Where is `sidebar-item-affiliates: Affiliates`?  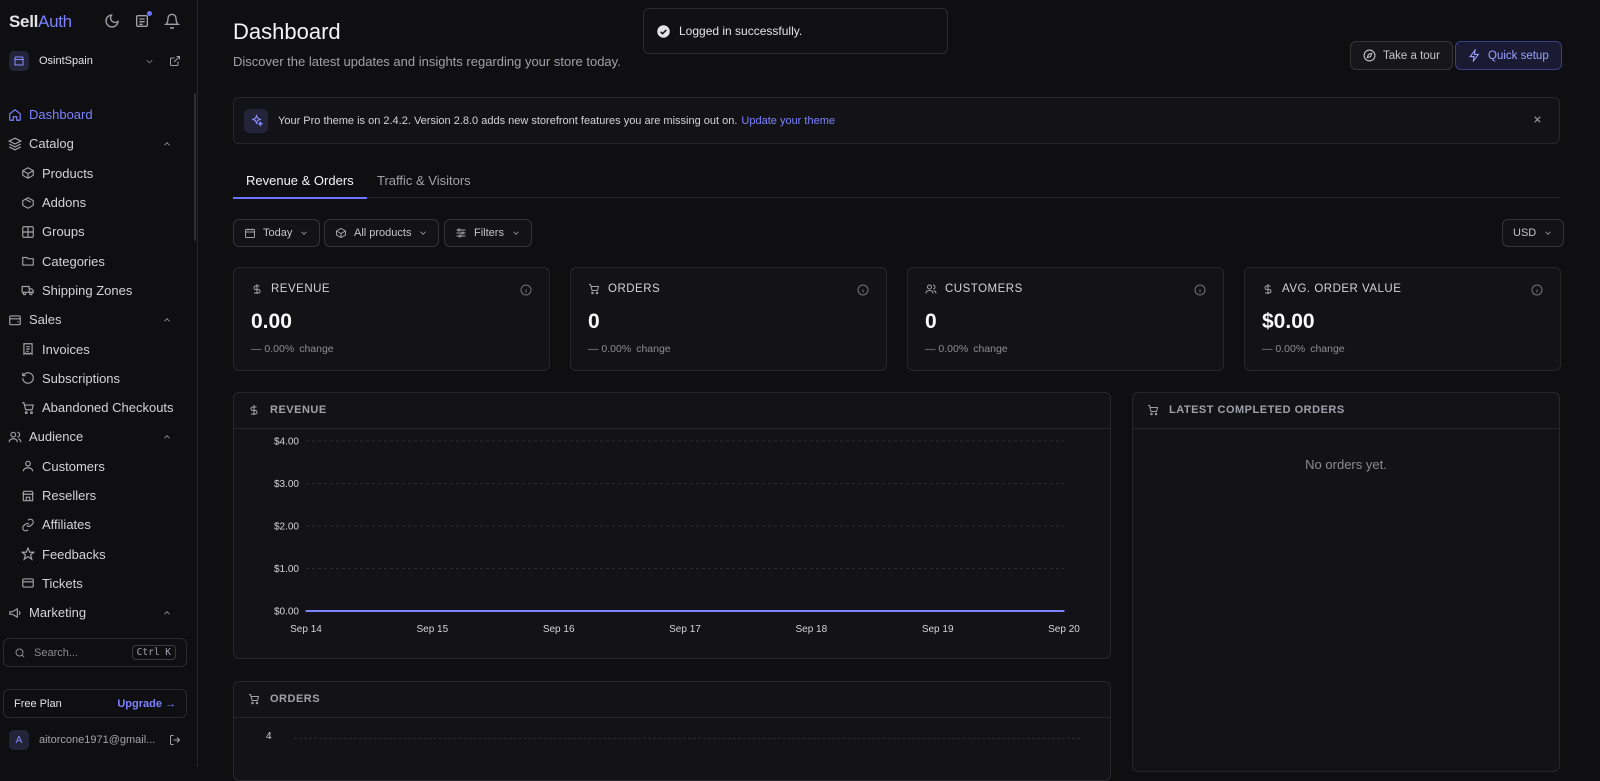
sidebar-item-affiliates: Affiliates is located at coordinates (96, 524).